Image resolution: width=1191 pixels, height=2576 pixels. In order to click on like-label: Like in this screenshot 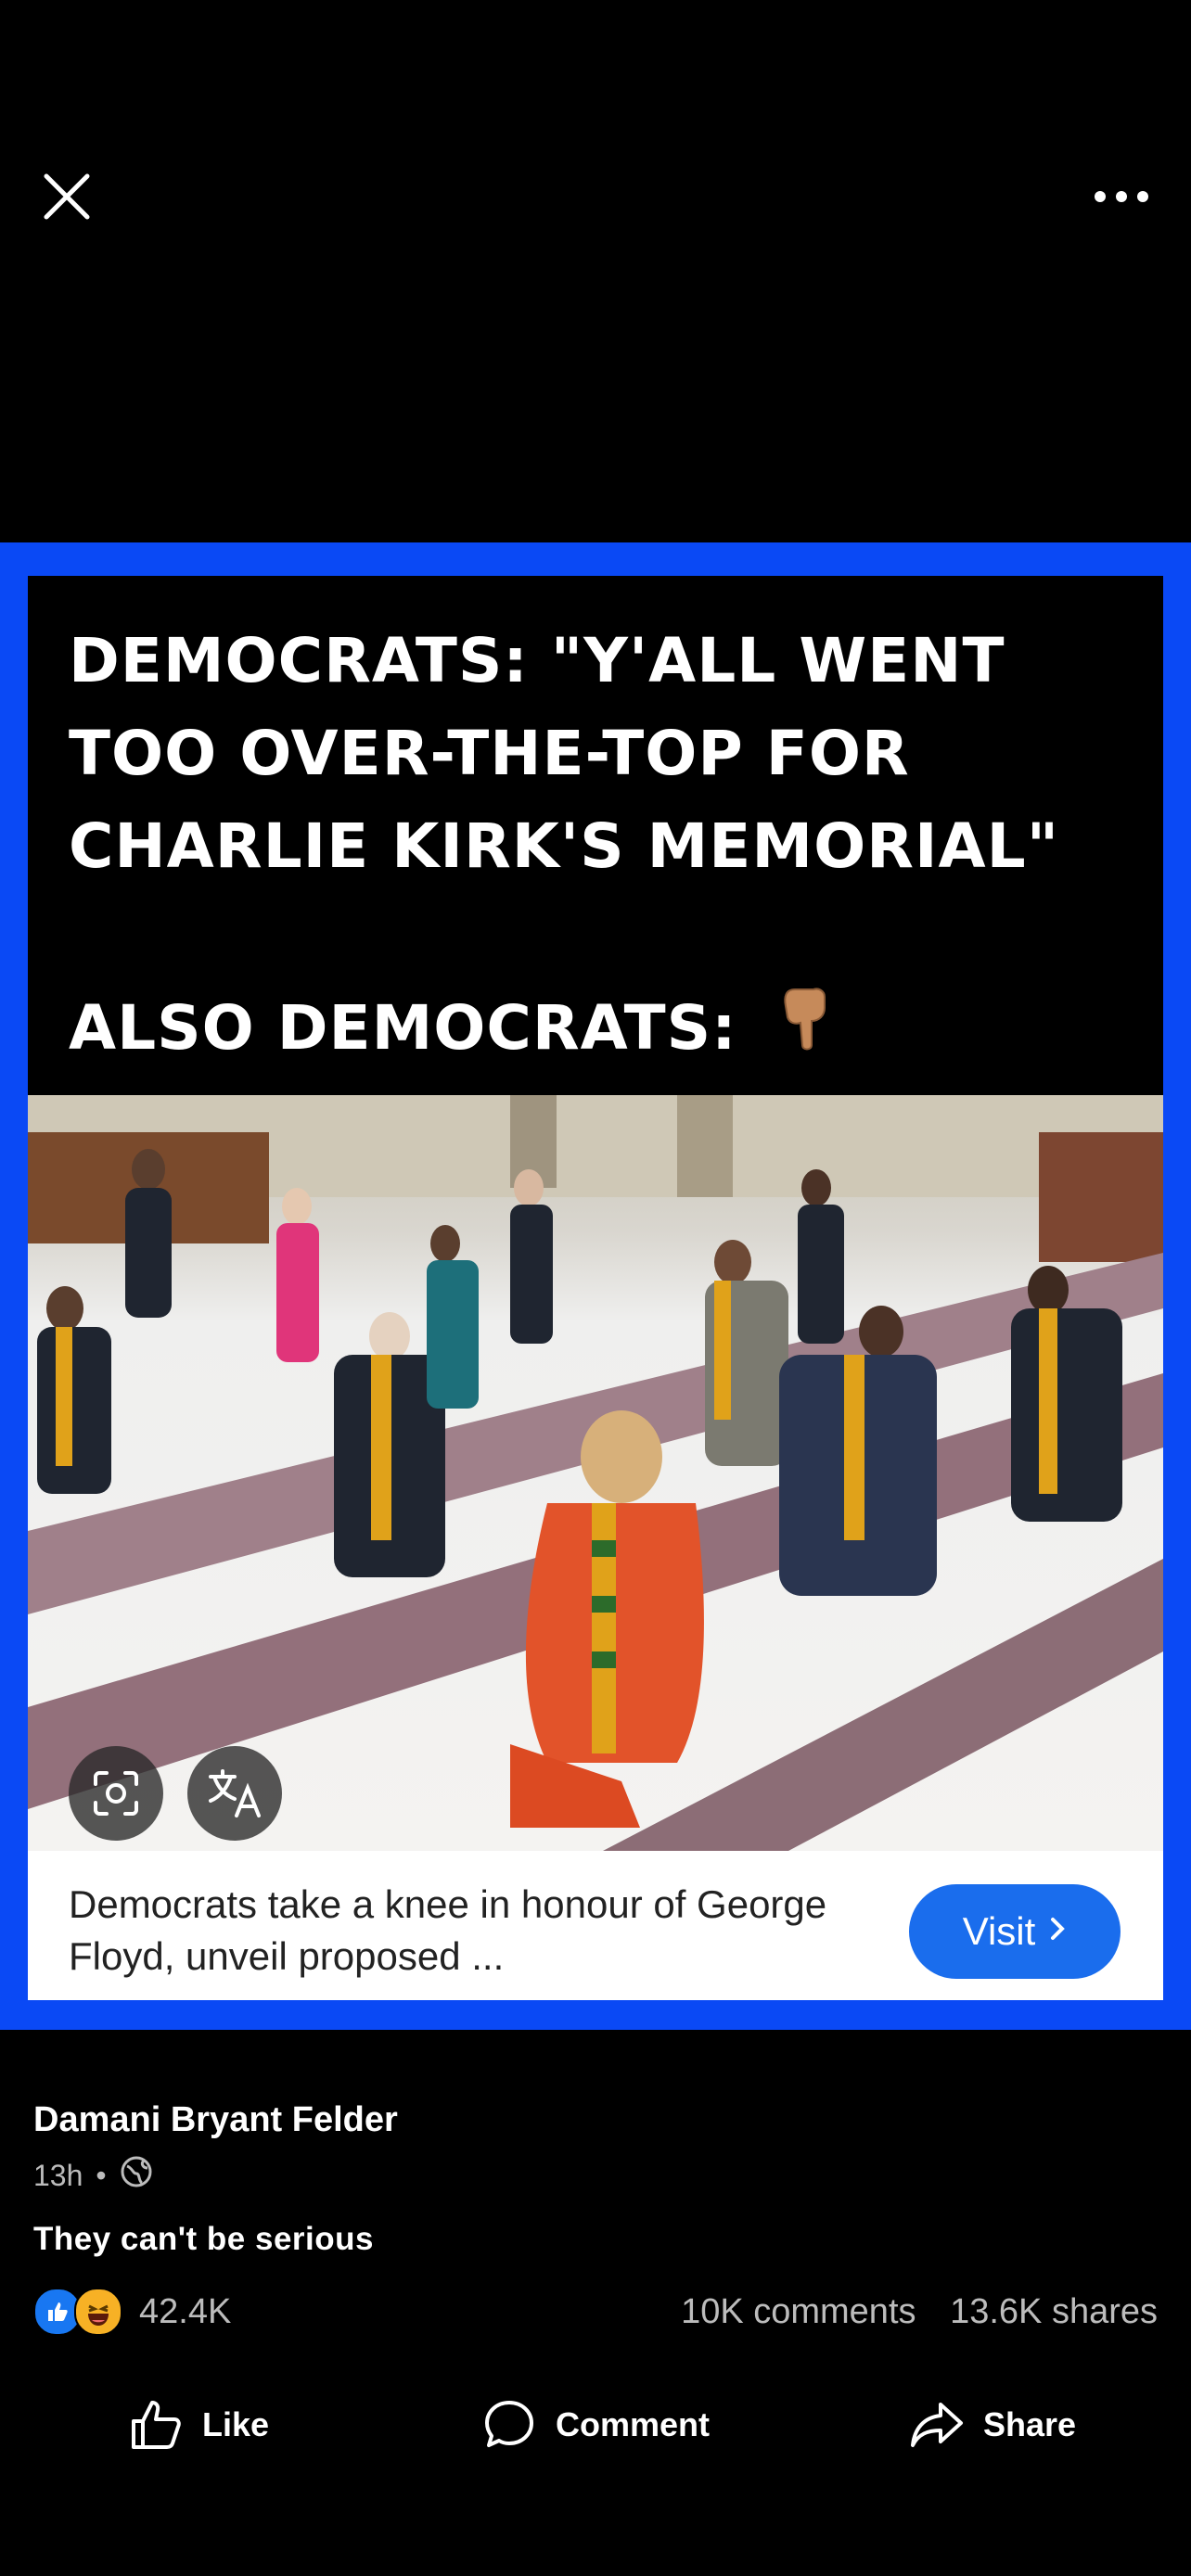, I will do `click(235, 2424)`.